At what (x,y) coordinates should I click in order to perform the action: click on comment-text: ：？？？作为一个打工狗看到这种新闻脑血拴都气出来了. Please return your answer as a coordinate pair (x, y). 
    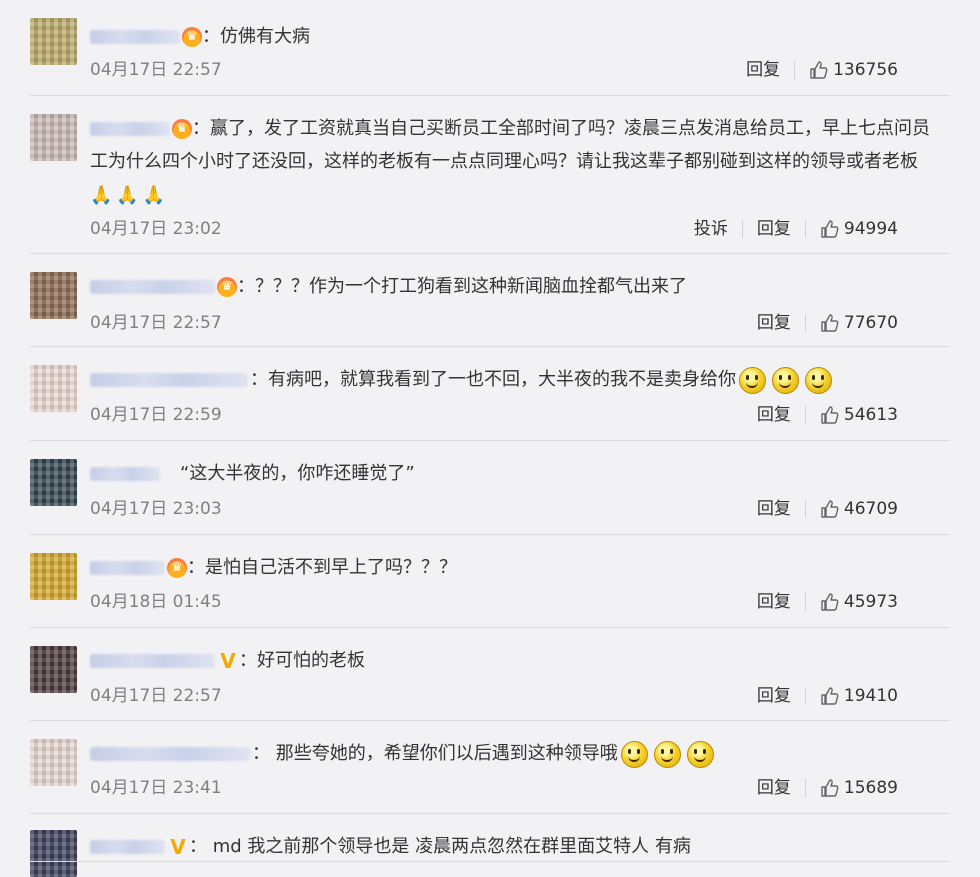
    Looking at the image, I should click on (462, 286).